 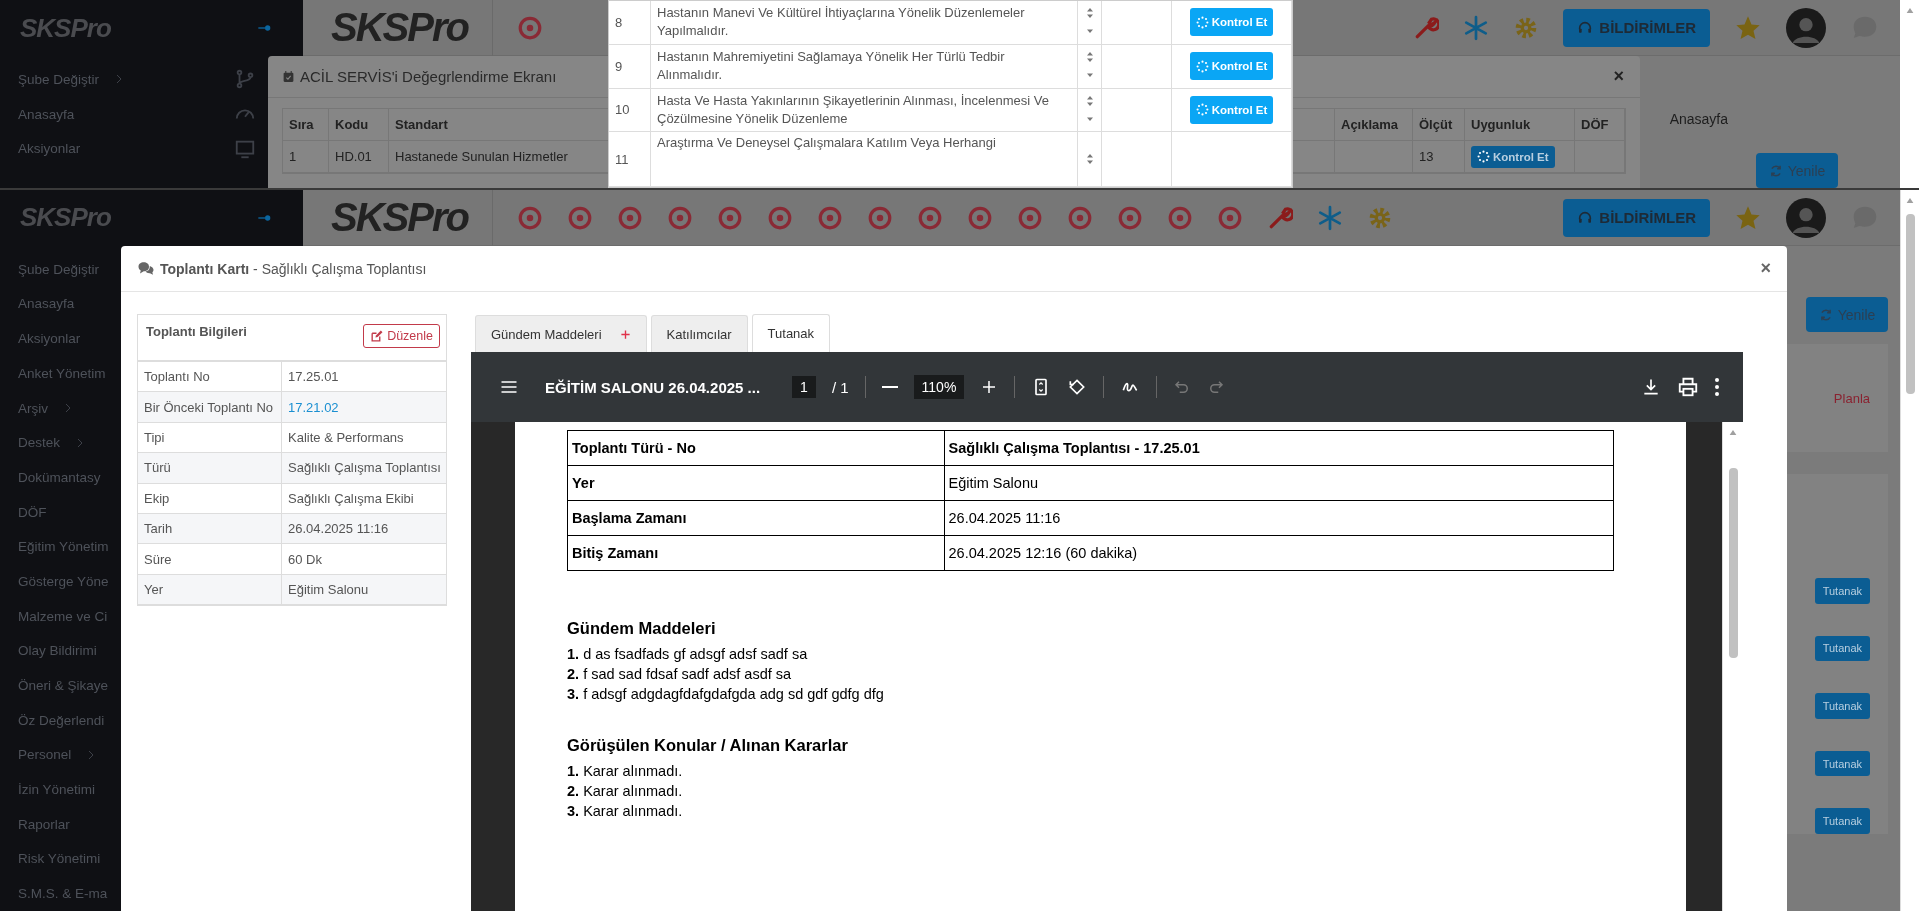 I want to click on field-value: Sağlıklı Çalışma Toplantısı, so click(x=364, y=468).